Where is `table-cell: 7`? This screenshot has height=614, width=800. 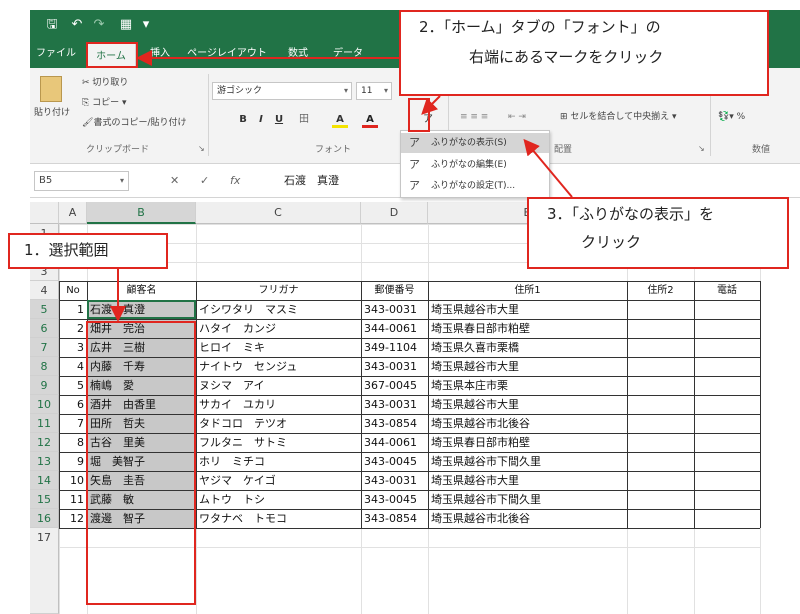
table-cell: 7 is located at coordinates (73, 423).